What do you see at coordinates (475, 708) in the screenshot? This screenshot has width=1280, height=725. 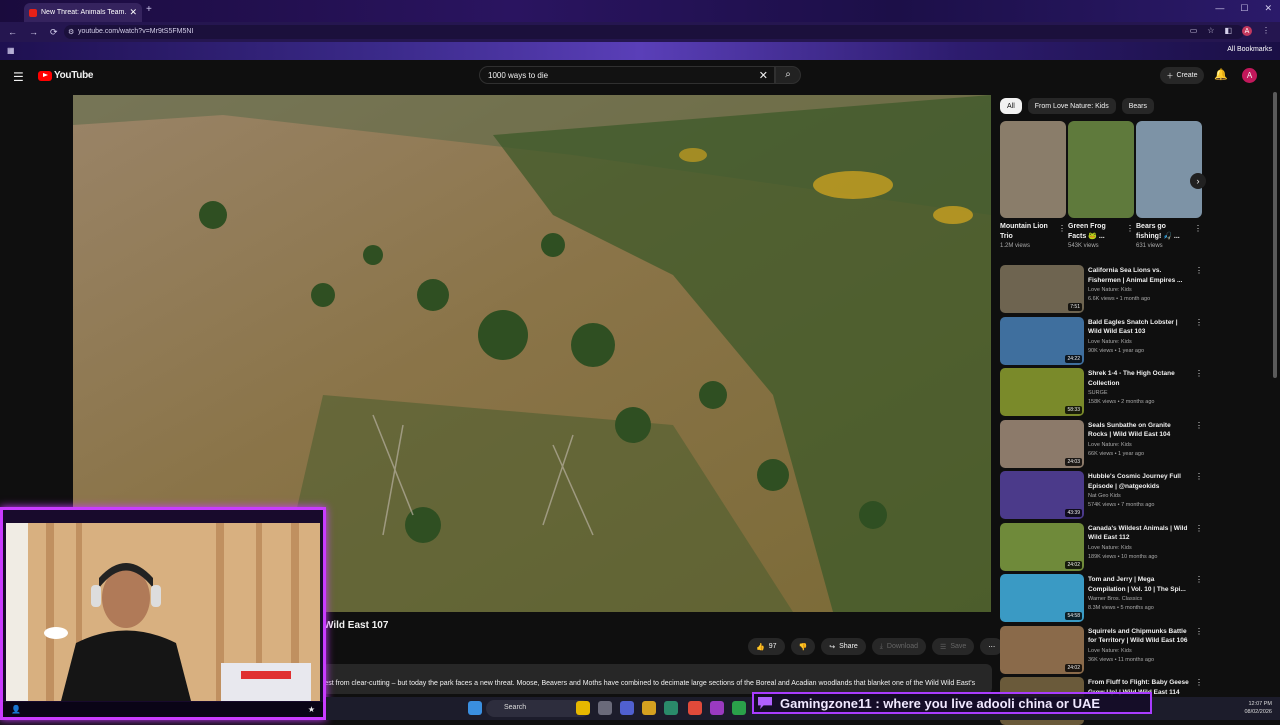 I see `start-icon` at bounding box center [475, 708].